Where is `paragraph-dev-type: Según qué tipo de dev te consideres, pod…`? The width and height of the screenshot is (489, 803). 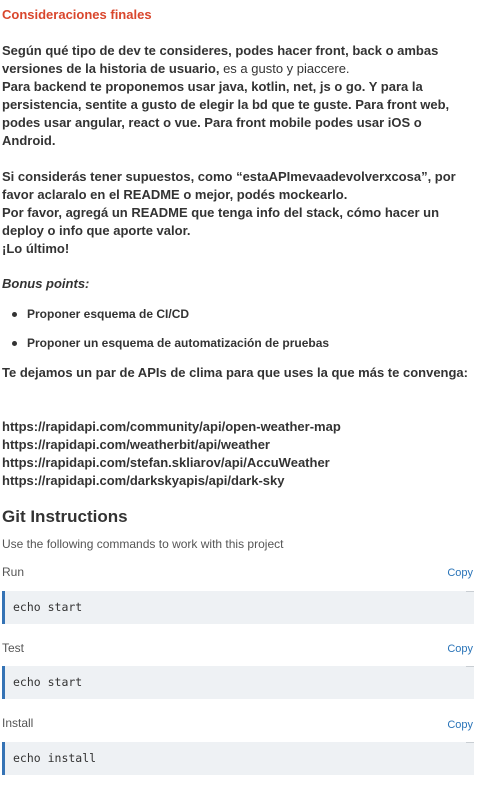
paragraph-dev-type: Según qué tipo de dev te consideres, pod… is located at coordinates (237, 60).